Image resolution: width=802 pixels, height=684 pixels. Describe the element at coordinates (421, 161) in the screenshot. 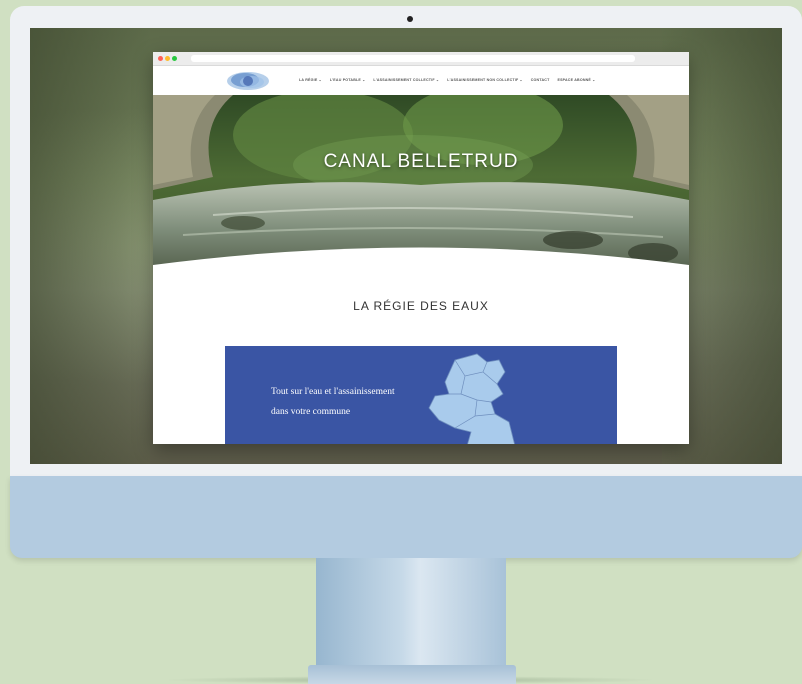

I see `hero-title: CANAL BELLETRUD` at that location.